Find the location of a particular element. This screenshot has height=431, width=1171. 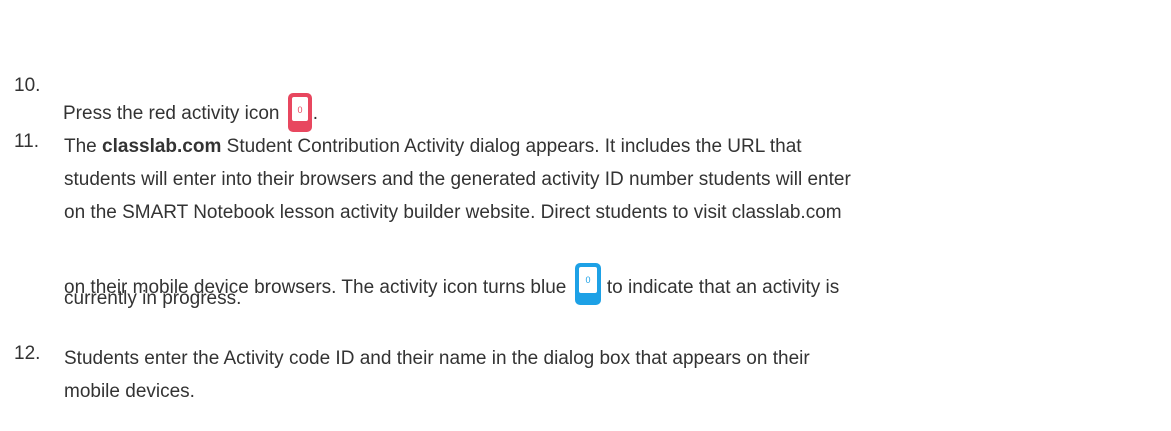

step-number: 10. is located at coordinates (27, 85).